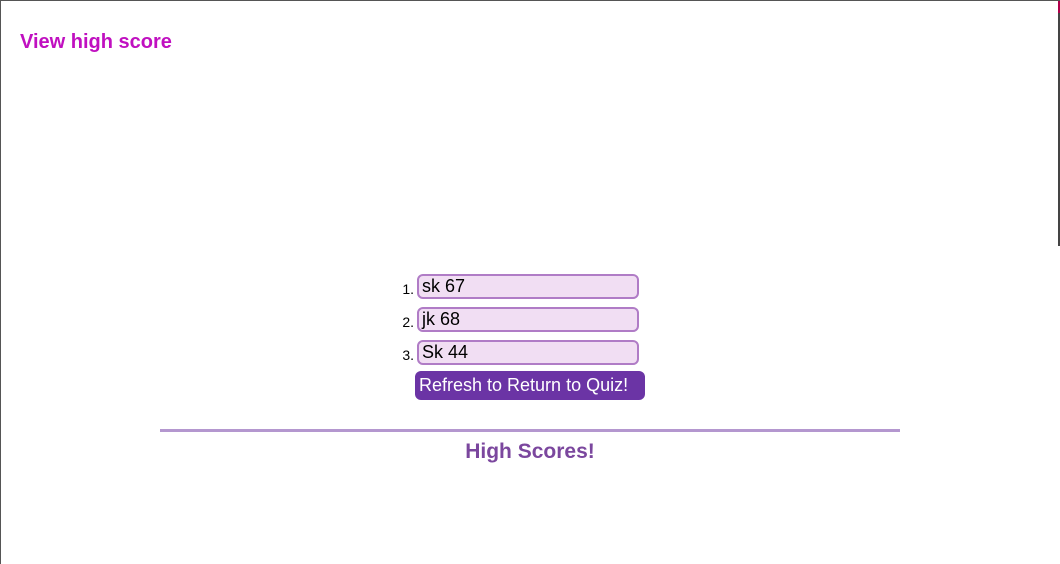  What do you see at coordinates (528, 286) in the screenshot?
I see `score-entry: sk 67` at bounding box center [528, 286].